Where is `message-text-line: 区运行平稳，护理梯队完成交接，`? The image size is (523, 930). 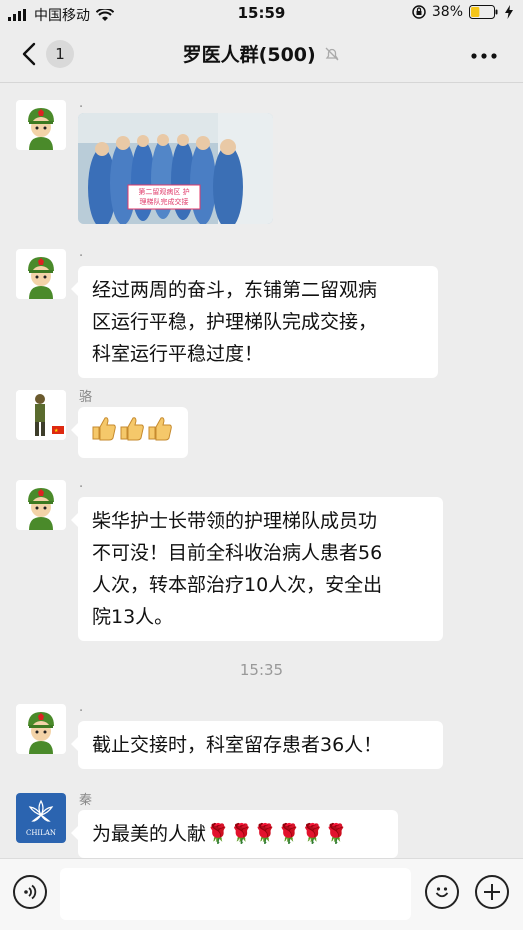
message-text-line: 区运行平稳，护理梯队完成交接， is located at coordinates (235, 322).